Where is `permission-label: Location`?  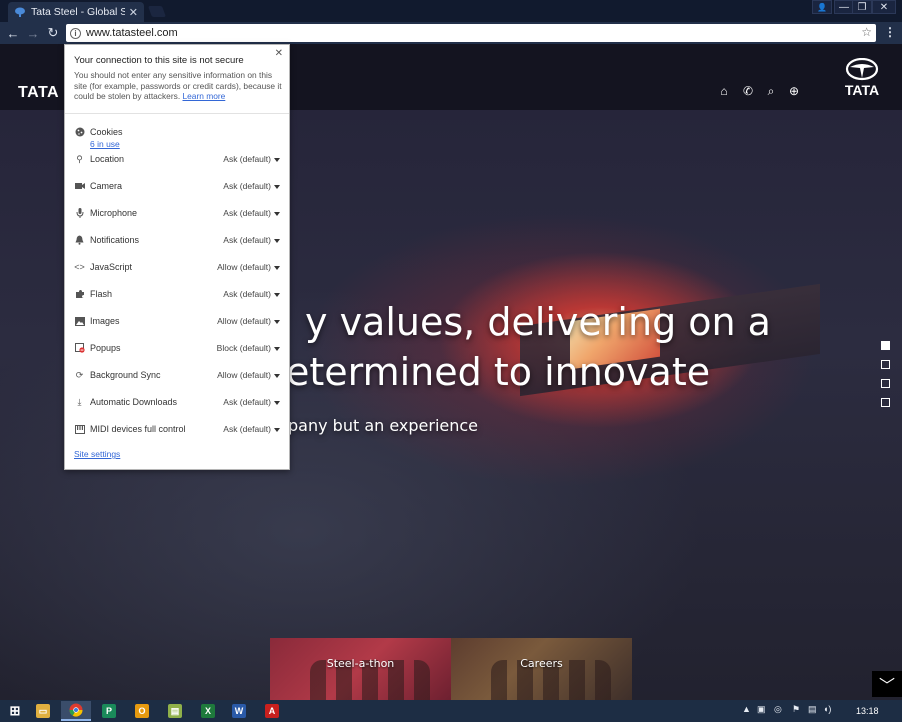 permission-label: Location is located at coordinates (107, 159).